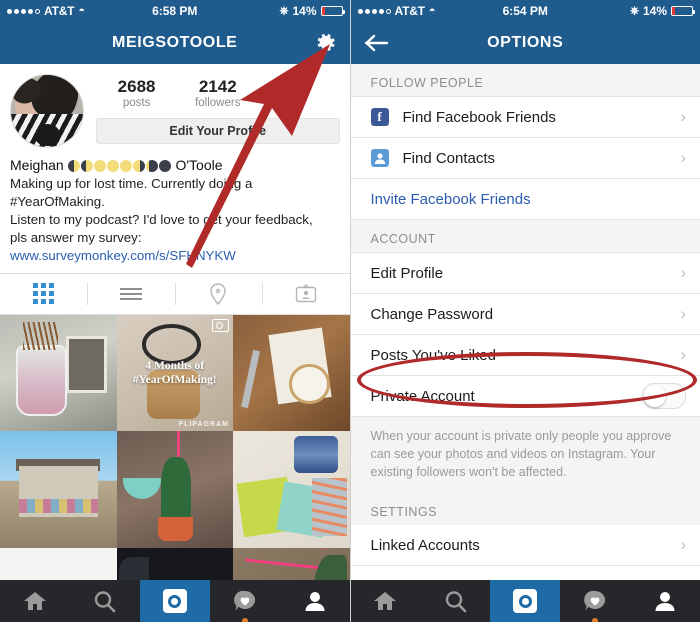  I want to click on row-change-password: Change Password ›, so click(525, 314).